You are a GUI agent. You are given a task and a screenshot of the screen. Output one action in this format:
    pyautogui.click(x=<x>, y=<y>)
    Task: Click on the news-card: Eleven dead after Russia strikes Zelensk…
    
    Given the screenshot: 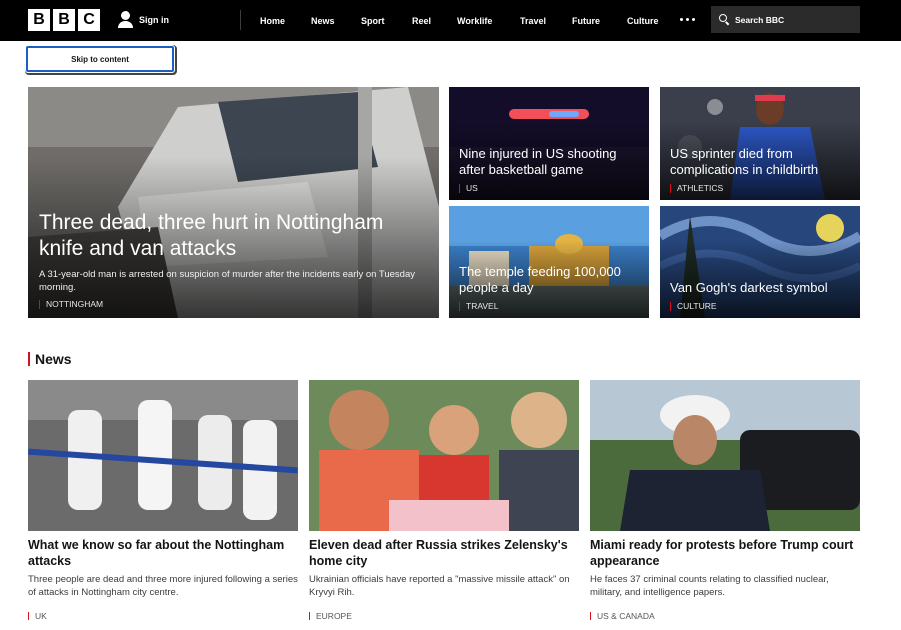 What is the action you would take?
    pyautogui.click(x=444, y=500)
    